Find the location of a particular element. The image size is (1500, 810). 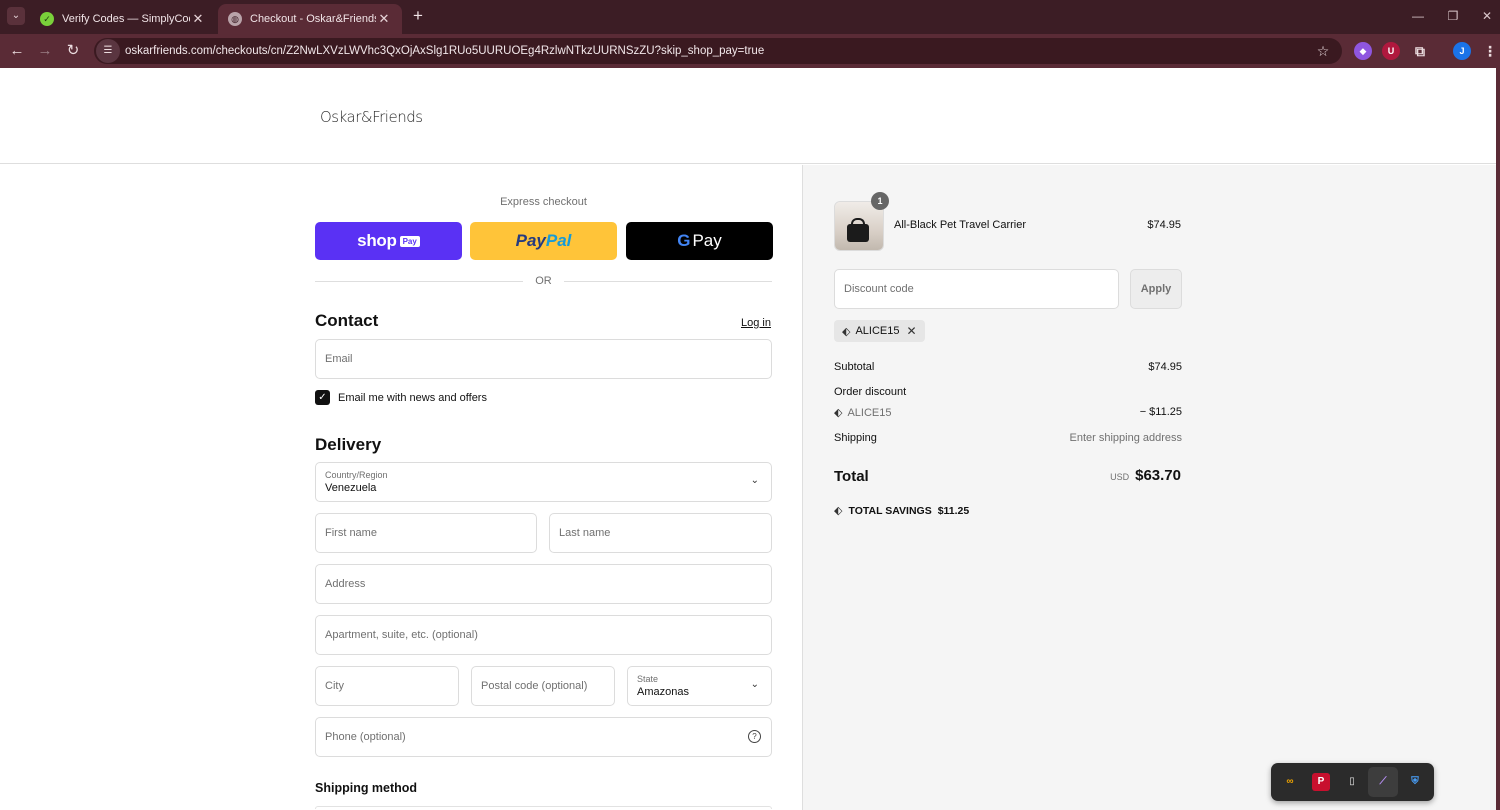

discount-code-line: ⬖ ALICE15 is located at coordinates (863, 413).